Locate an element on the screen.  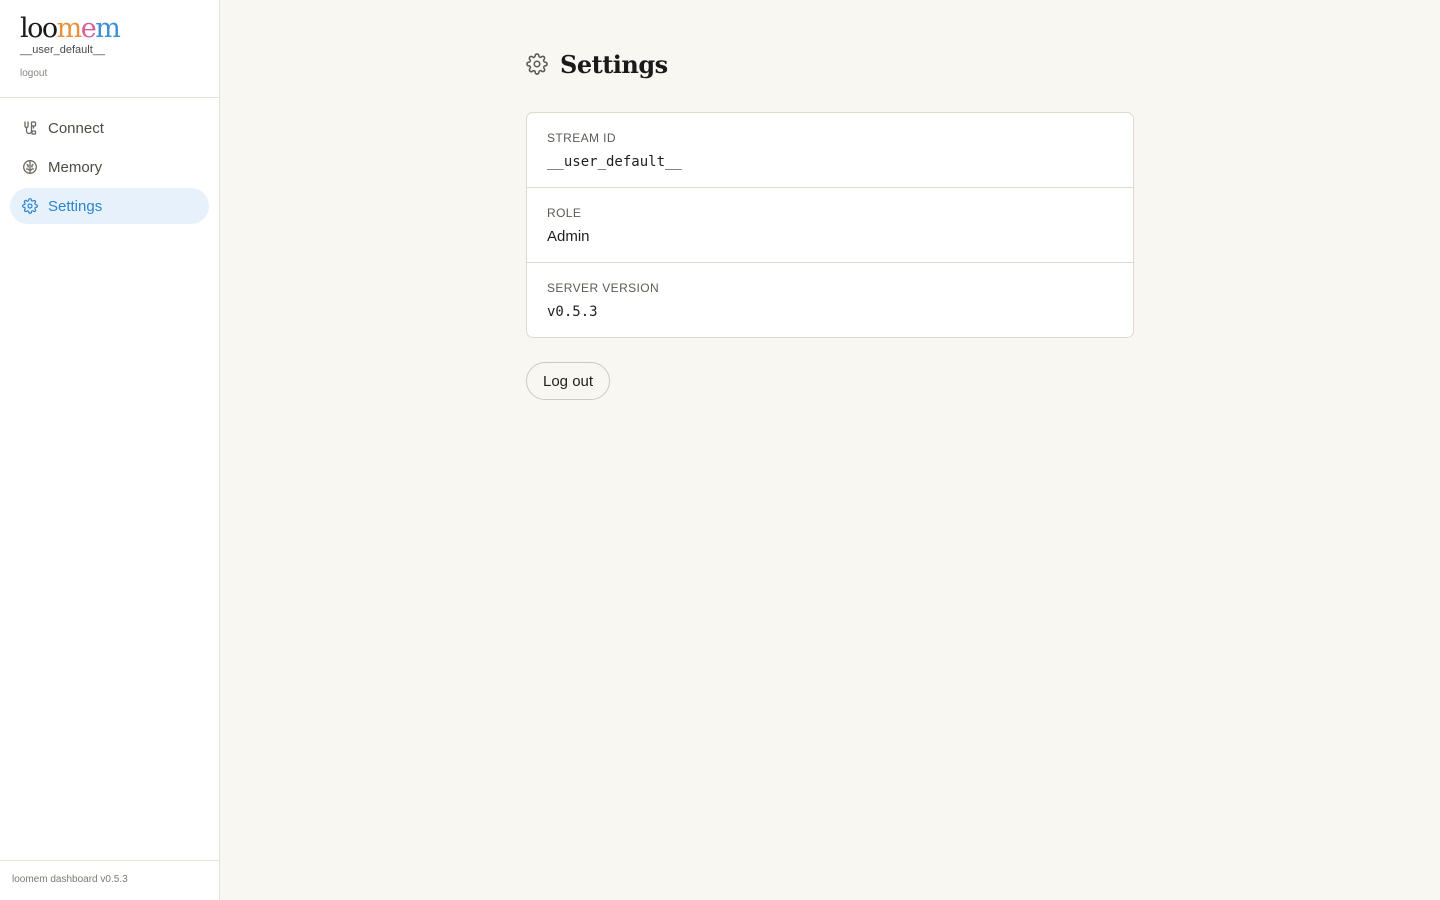
sidebar-item-memory: Memory is located at coordinates (109, 167).